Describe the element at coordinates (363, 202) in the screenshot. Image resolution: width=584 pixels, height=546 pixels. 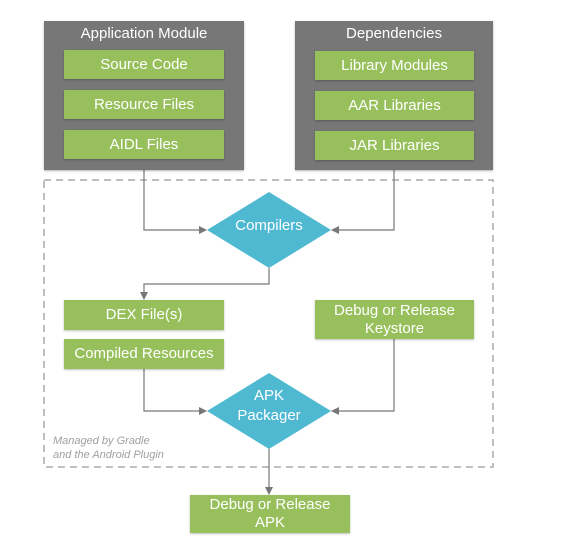
I see `arrow-deps-to-compilers` at that location.